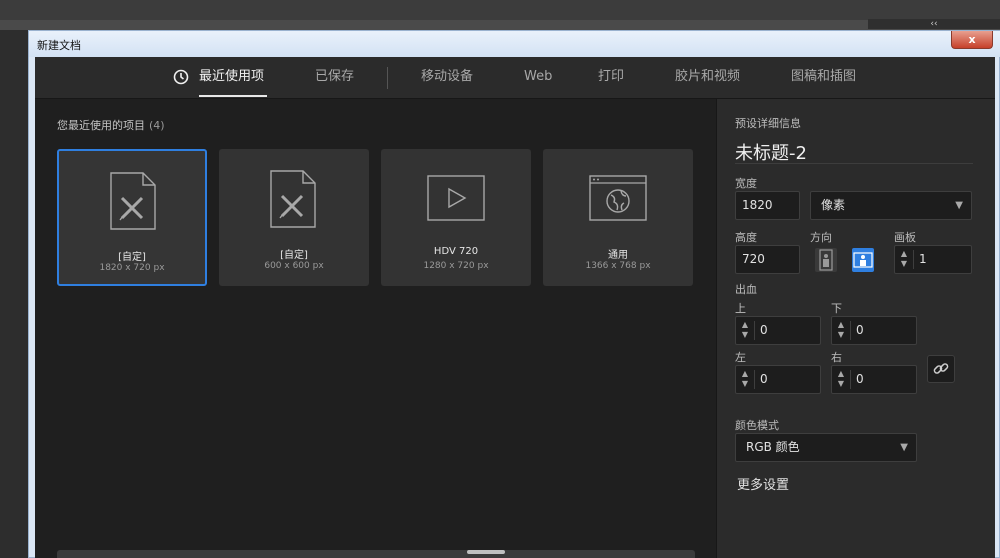 This screenshot has height=558, width=1000. What do you see at coordinates (874, 330) in the screenshot?
I see `bleed-bottom-stepper: ▲ ▼ 0` at bounding box center [874, 330].